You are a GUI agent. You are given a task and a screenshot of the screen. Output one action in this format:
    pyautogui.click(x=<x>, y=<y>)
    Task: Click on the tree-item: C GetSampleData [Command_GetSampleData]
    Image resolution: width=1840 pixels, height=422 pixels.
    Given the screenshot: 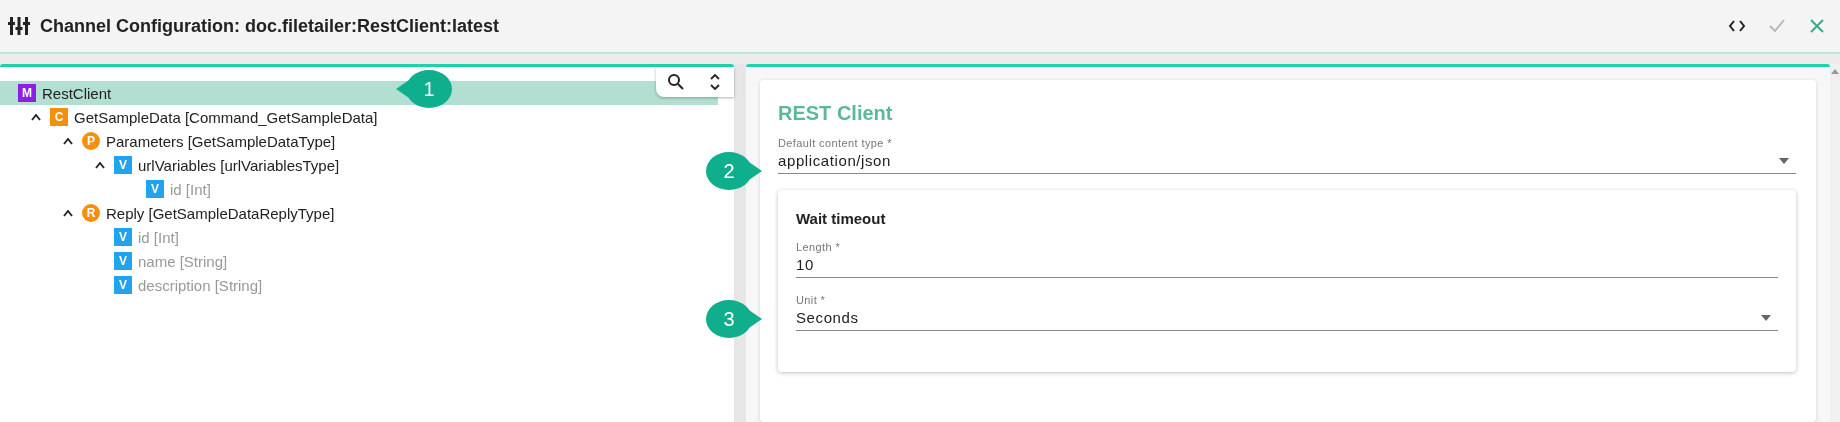 What is the action you would take?
    pyautogui.click(x=189, y=117)
    